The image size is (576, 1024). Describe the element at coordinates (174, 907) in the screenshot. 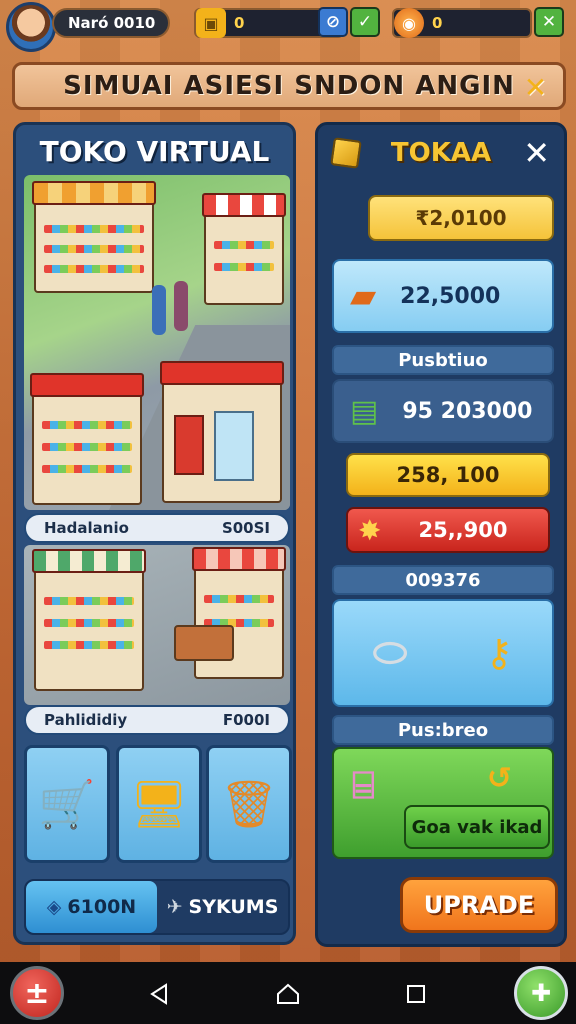

I see `rocket-icon: ✈` at that location.